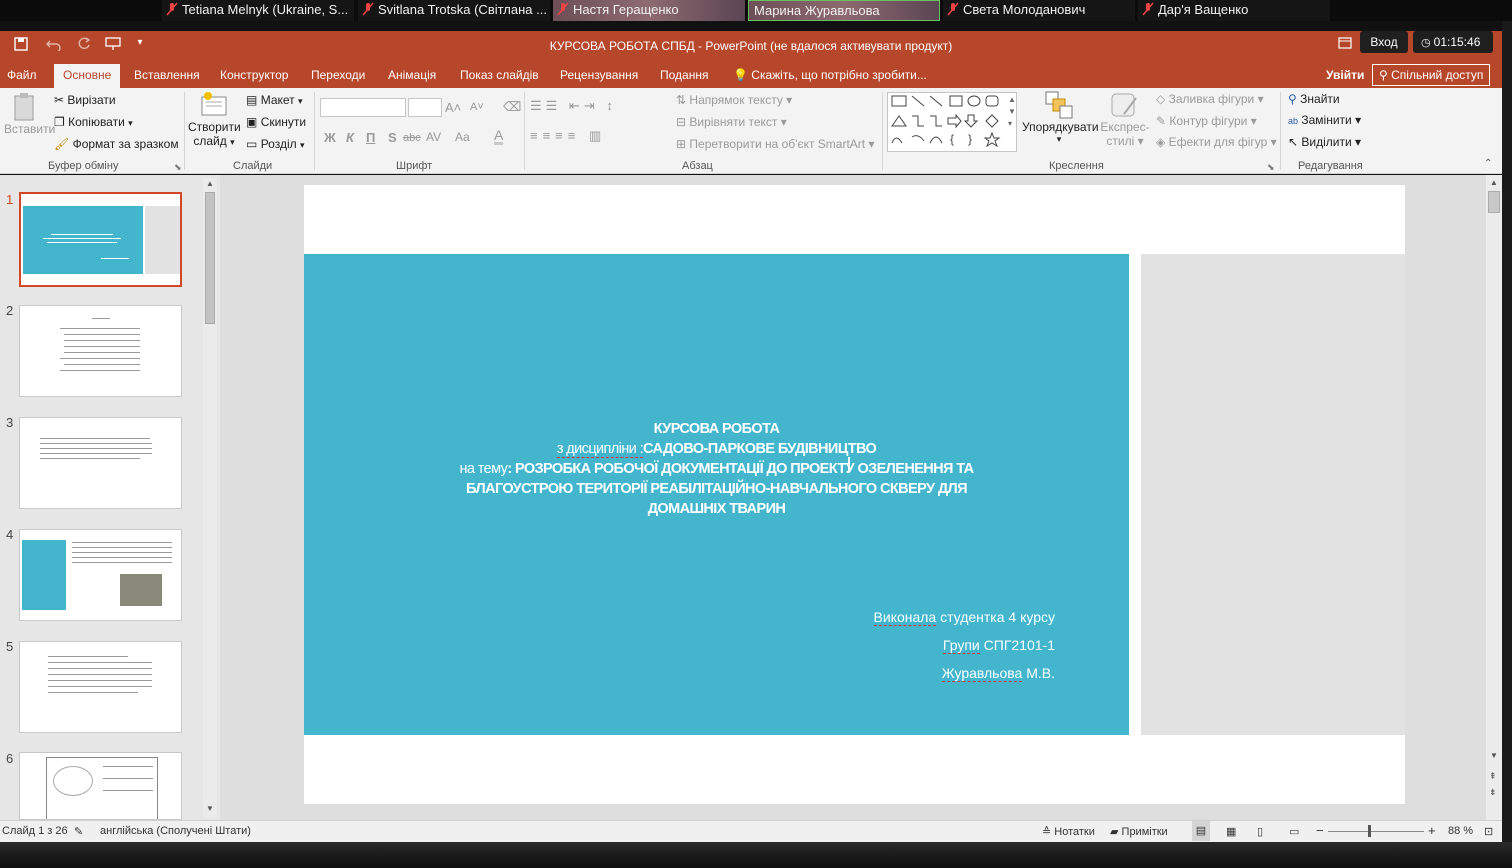 The image size is (1512, 868). Describe the element at coordinates (210, 498) in the screenshot. I see `thumbnail-scrollbar: ▲ ▼` at that location.